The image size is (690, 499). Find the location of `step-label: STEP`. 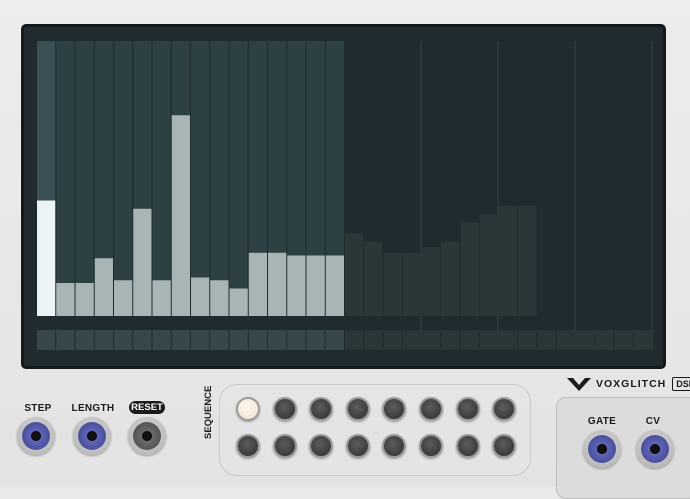

step-label: STEP is located at coordinates (38, 408).